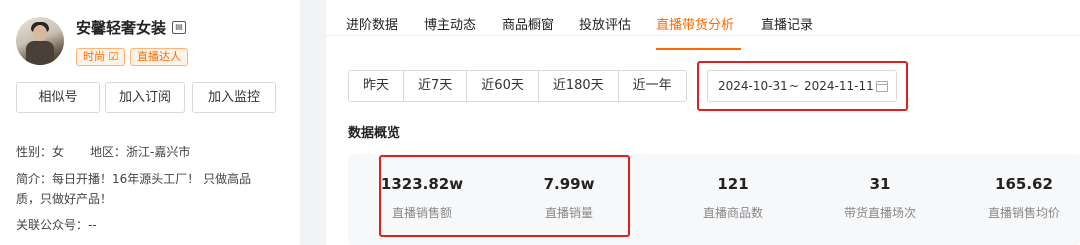 Image resolution: width=1080 pixels, height=245 pixels. What do you see at coordinates (802, 86) in the screenshot?
I see `date-highlight-box` at bounding box center [802, 86].